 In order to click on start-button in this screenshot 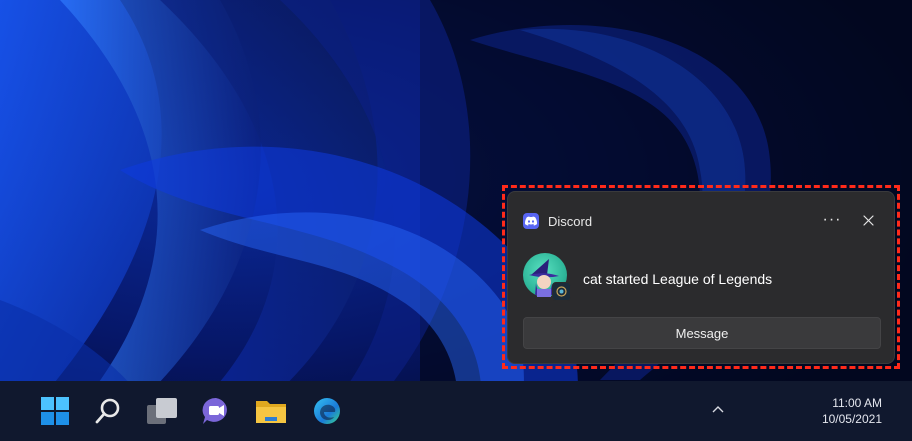, I will do `click(55, 411)`.